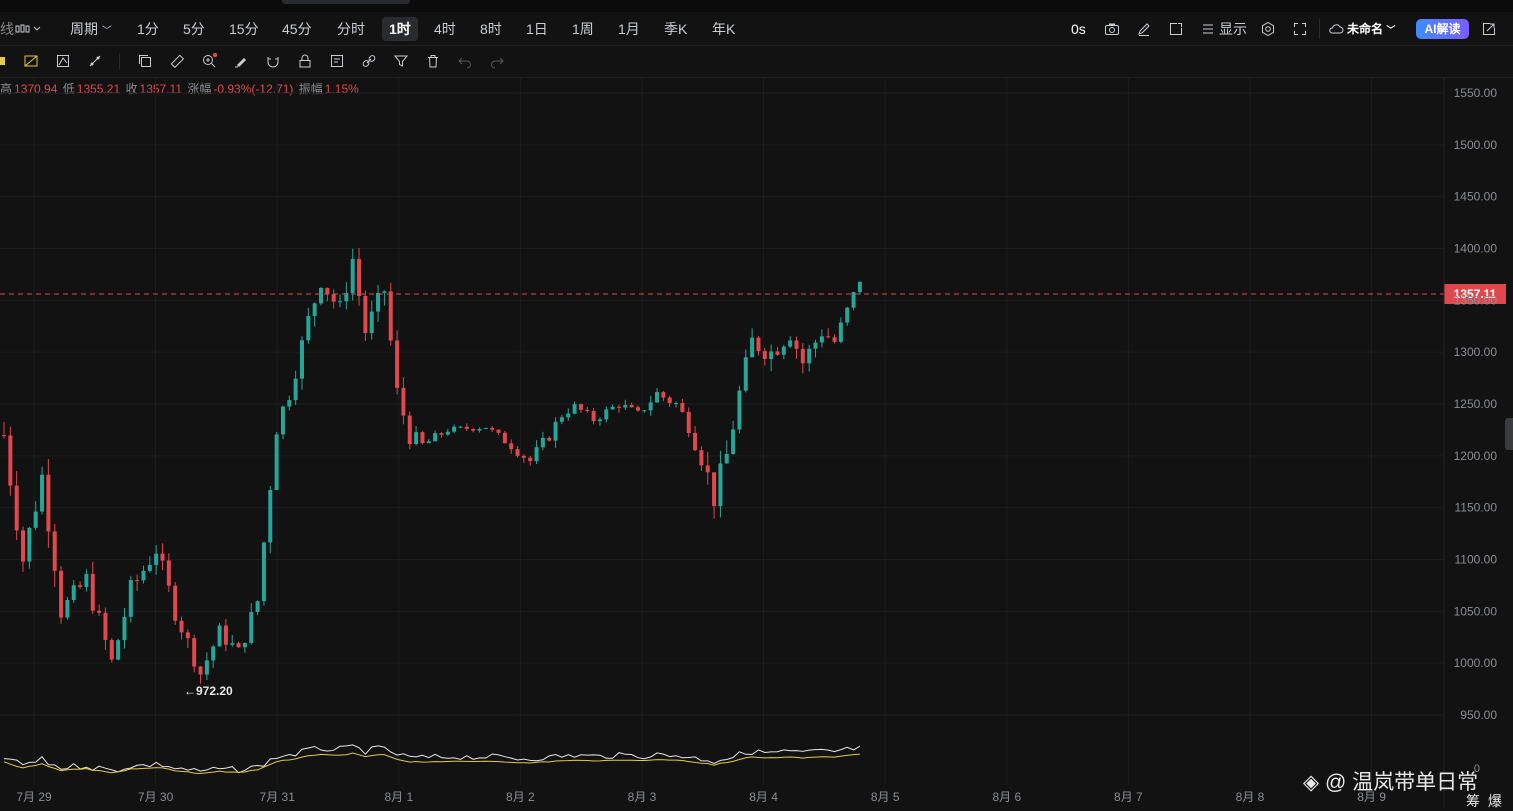 This screenshot has height=811, width=1513. Describe the element at coordinates (885, 797) in the screenshot. I see `x-tick-label: 8月 5` at that location.